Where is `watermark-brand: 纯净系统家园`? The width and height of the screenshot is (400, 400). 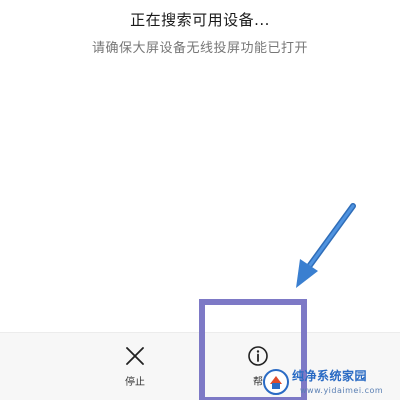
watermark-brand: 纯净系统家园 is located at coordinates (330, 376).